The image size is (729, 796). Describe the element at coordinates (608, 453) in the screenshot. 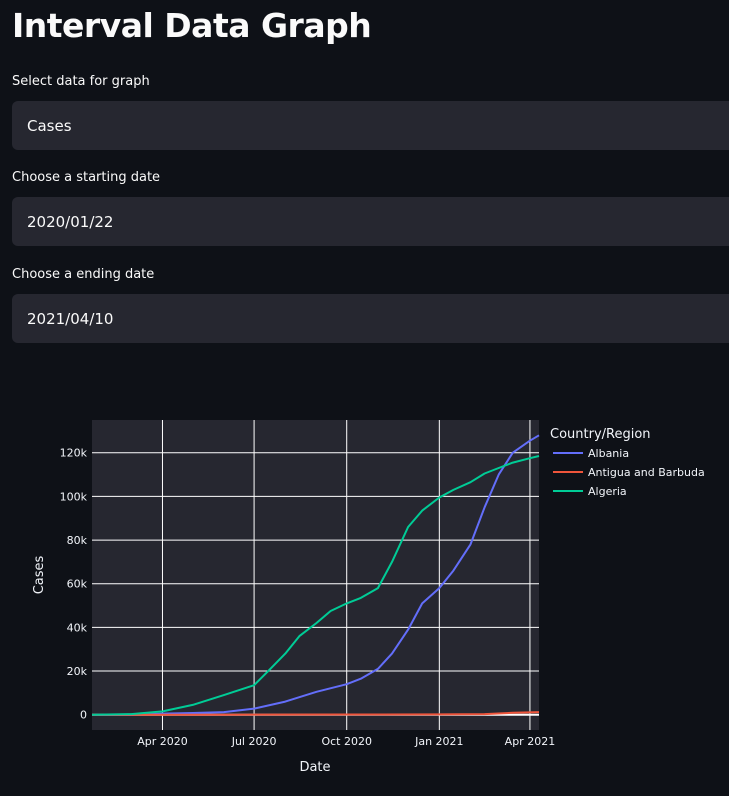

I see `legend-label-albania: Albania` at that location.